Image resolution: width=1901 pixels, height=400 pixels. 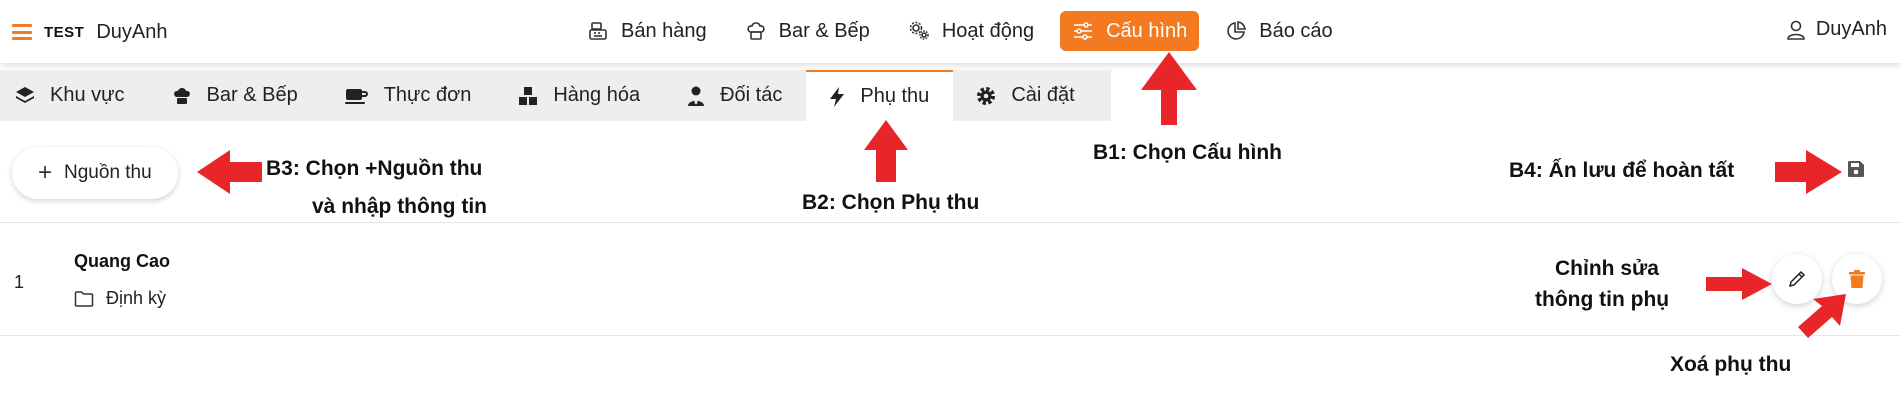 I want to click on tab-label: Hàng hóa, so click(x=597, y=95).